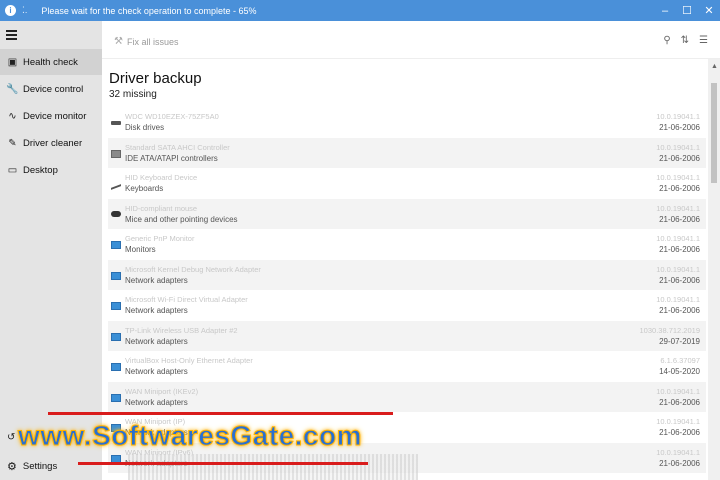 This screenshot has width=720, height=480. Describe the element at coordinates (171, 158) in the screenshot. I see `driver-category: IDE ATA/ATAPI controllers` at that location.